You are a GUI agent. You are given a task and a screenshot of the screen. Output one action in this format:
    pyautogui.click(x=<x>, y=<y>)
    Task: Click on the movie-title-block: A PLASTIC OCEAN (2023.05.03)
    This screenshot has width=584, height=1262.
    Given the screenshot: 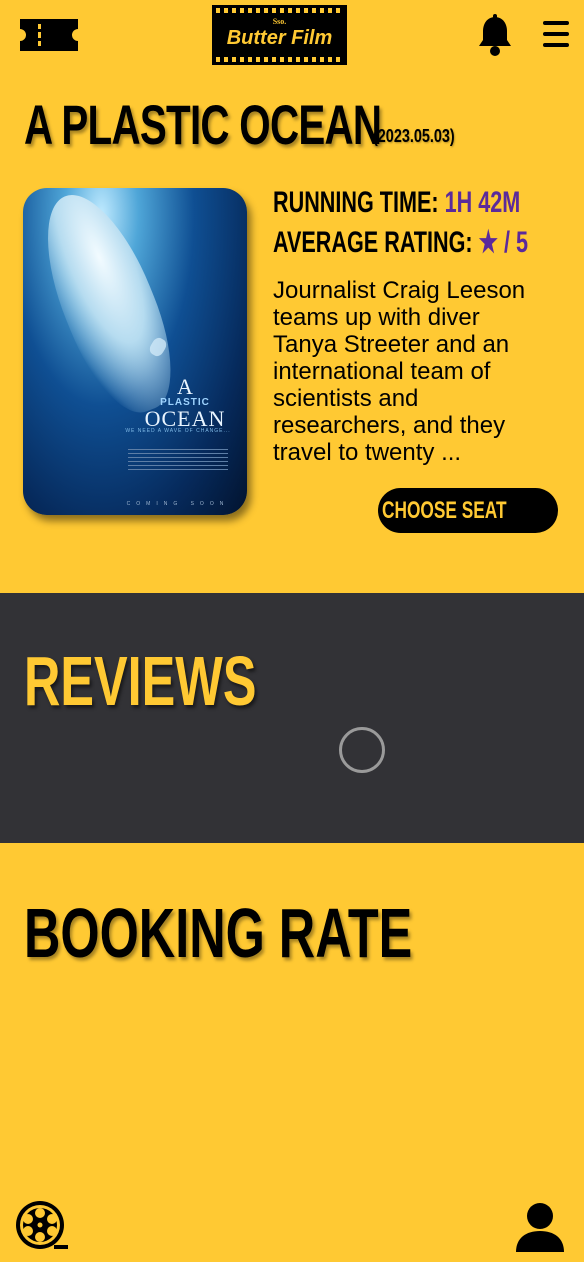 What is the action you would take?
    pyautogui.click(x=272, y=124)
    